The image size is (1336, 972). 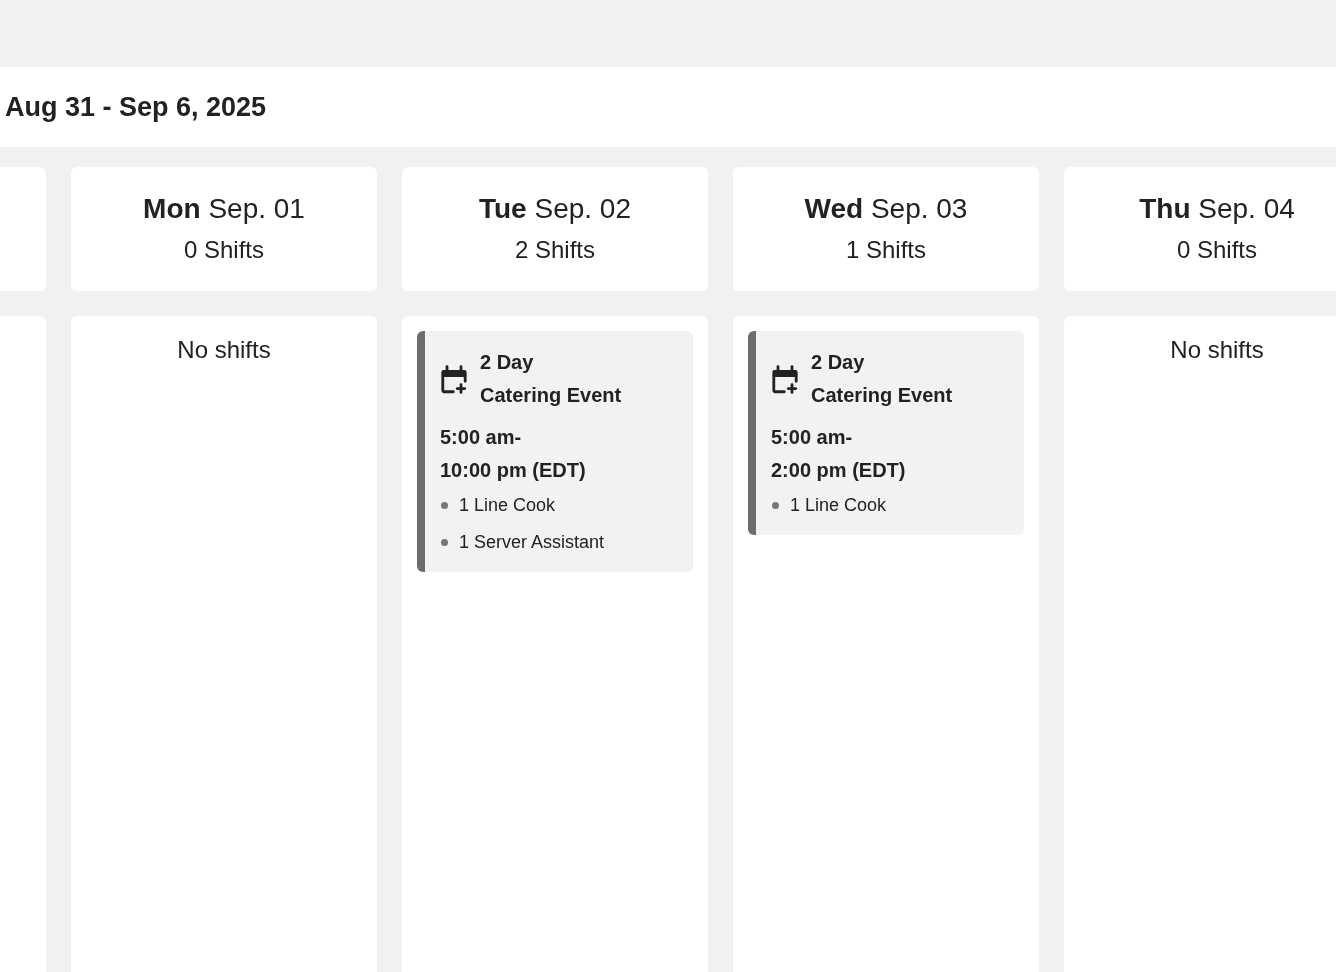 What do you see at coordinates (555, 208) in the screenshot?
I see `day-label: Tue Sep. 02` at bounding box center [555, 208].